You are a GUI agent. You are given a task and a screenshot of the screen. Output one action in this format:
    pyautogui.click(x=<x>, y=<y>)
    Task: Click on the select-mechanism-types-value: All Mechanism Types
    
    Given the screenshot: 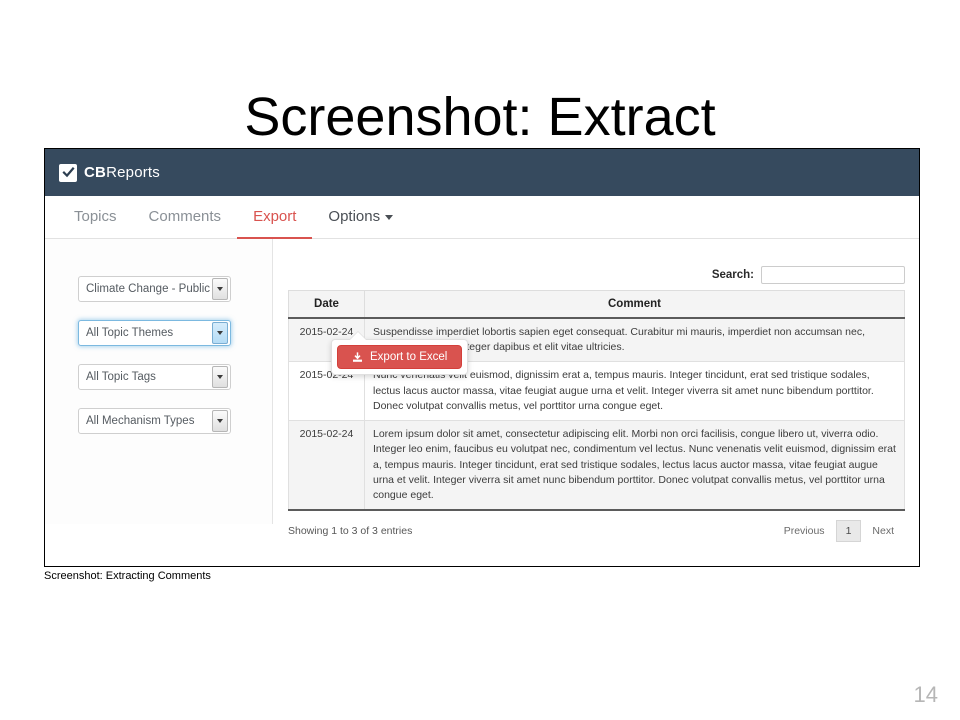 What is the action you would take?
    pyautogui.click(x=140, y=421)
    